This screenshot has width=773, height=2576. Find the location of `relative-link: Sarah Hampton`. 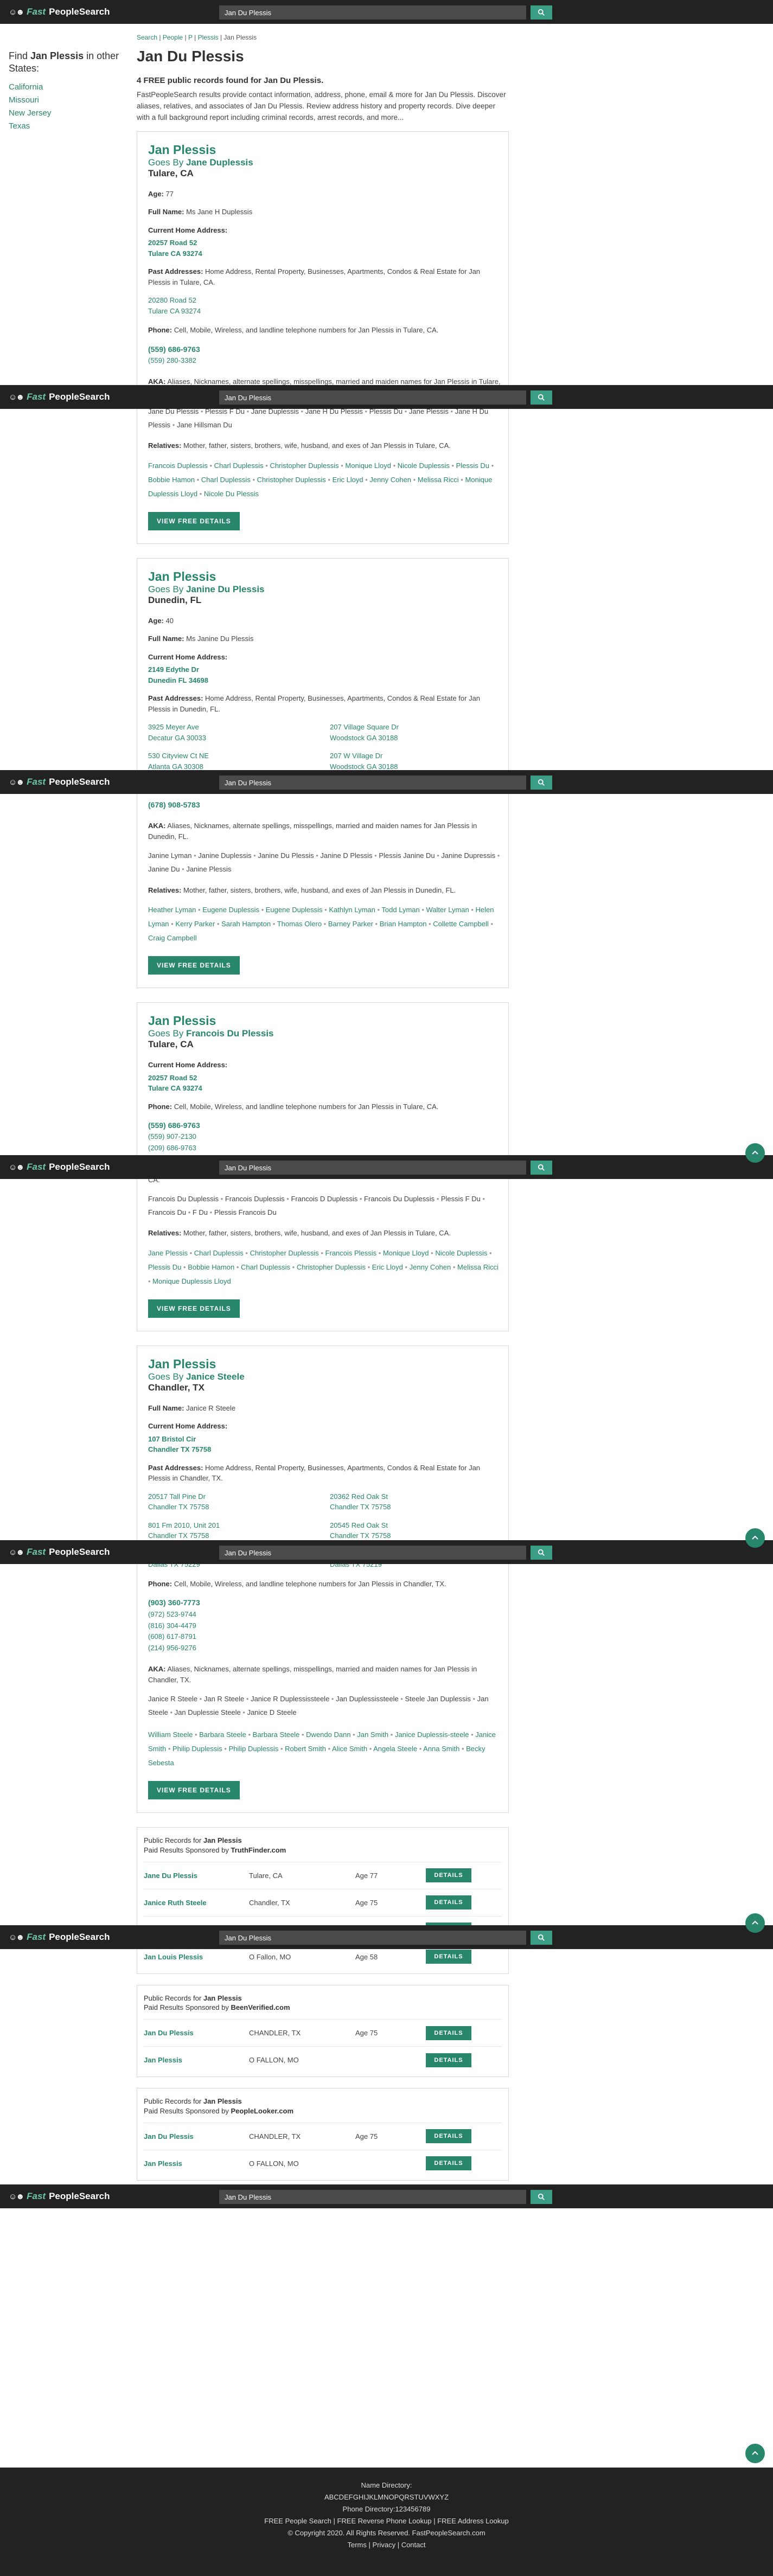

relative-link: Sarah Hampton is located at coordinates (246, 924).